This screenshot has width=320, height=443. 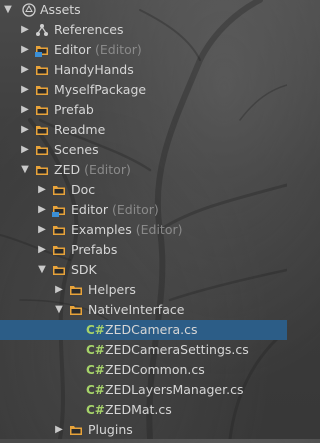 I want to click on tree-item: C# ZEDCameraSettings.cs, so click(x=143, y=350).